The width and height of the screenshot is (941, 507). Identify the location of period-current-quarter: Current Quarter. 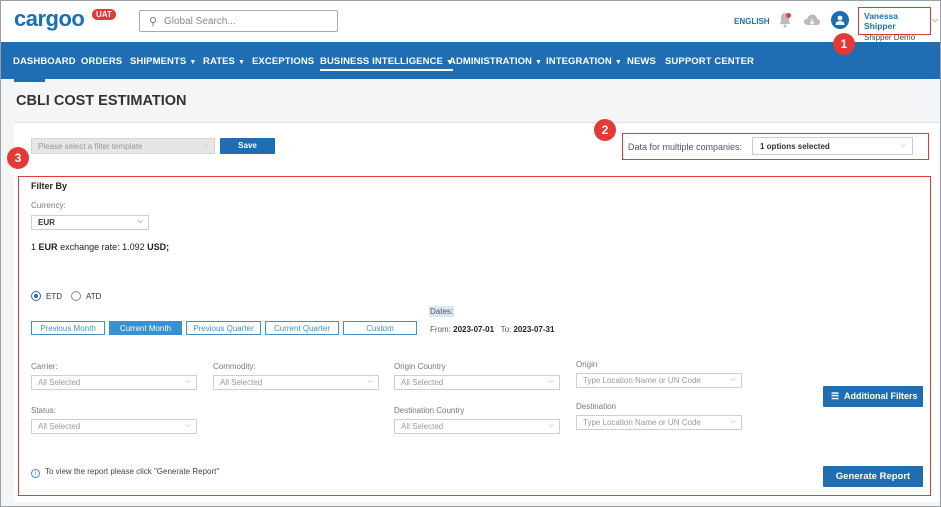
(302, 328).